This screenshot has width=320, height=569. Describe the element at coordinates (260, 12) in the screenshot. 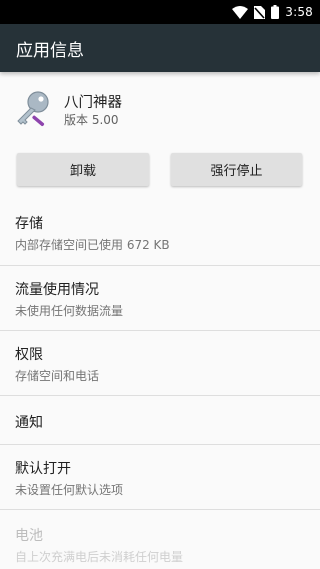

I see `no-sim-icon` at that location.